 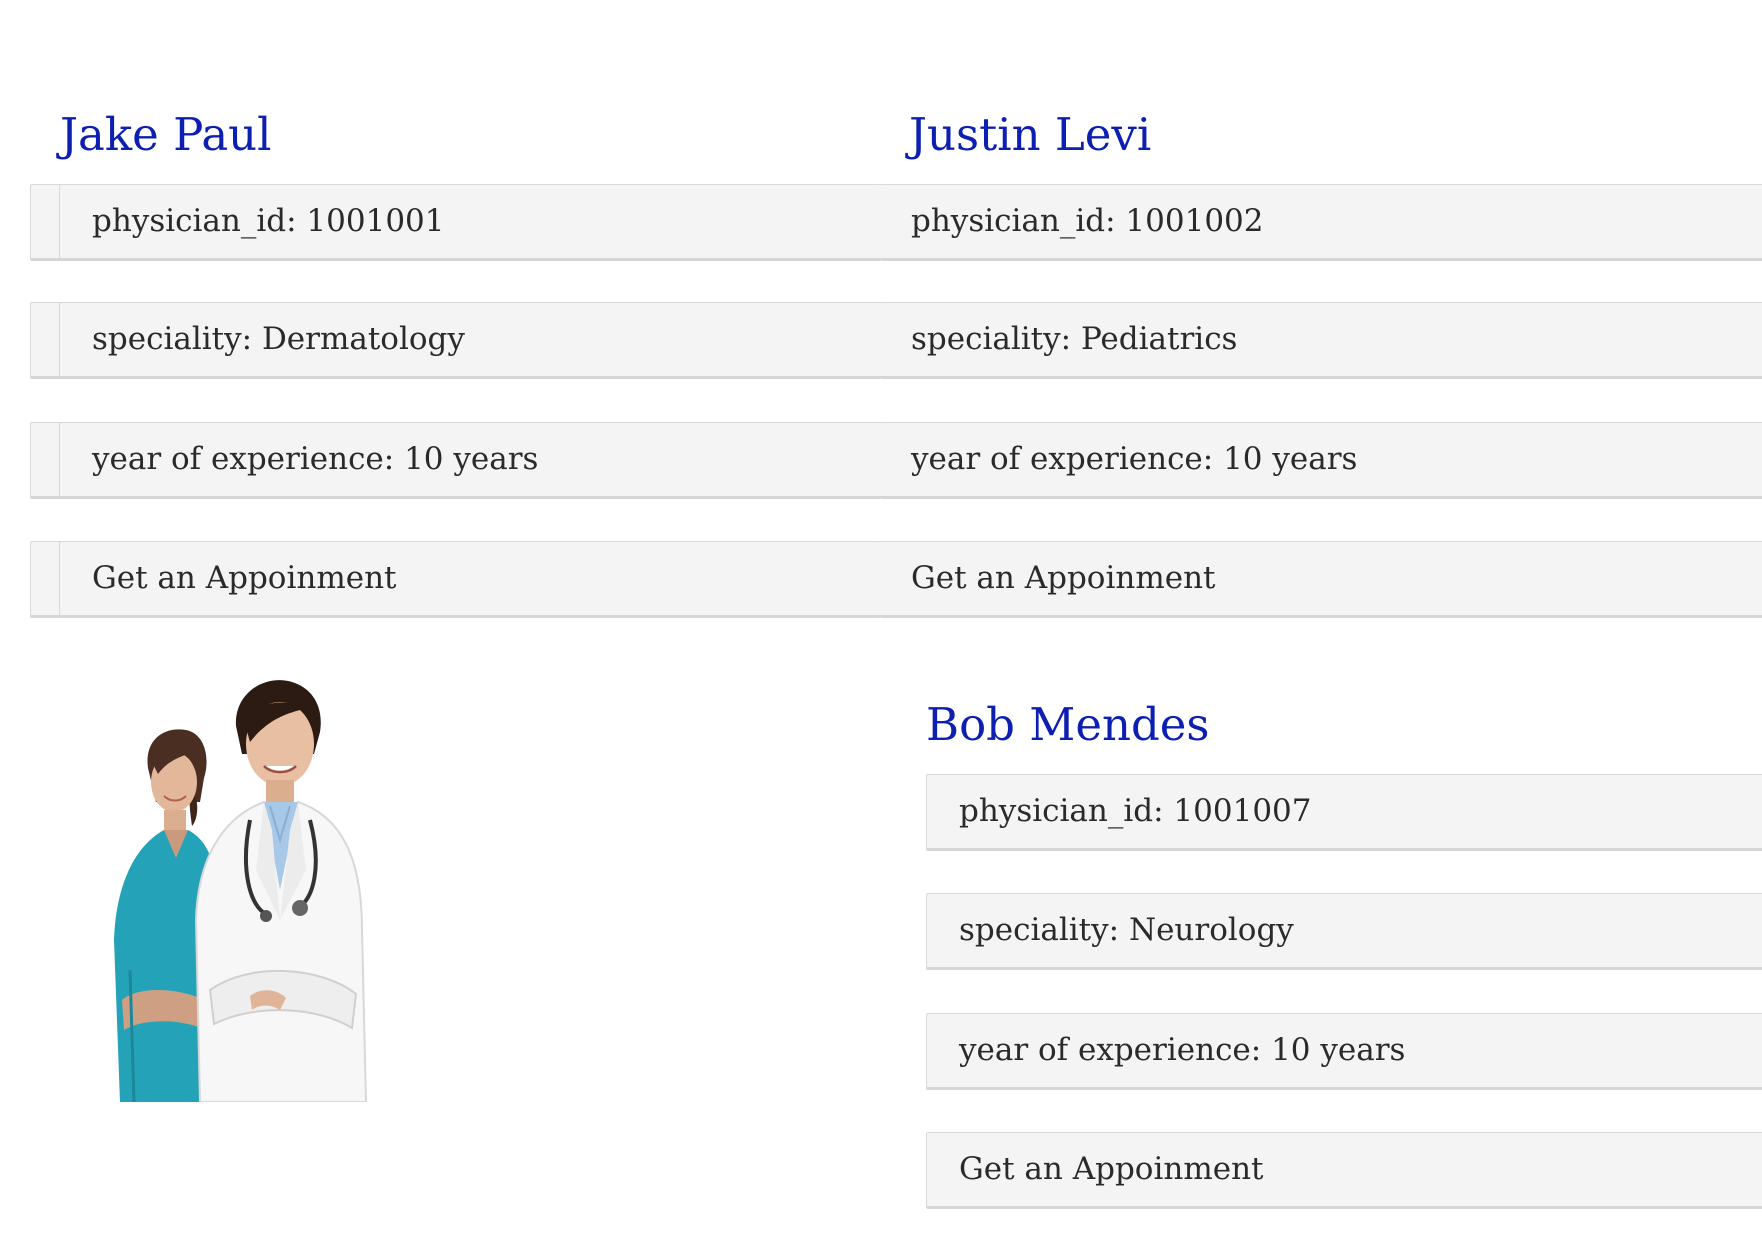 I want to click on physician-name: Bob Mendes, so click(x=1068, y=724).